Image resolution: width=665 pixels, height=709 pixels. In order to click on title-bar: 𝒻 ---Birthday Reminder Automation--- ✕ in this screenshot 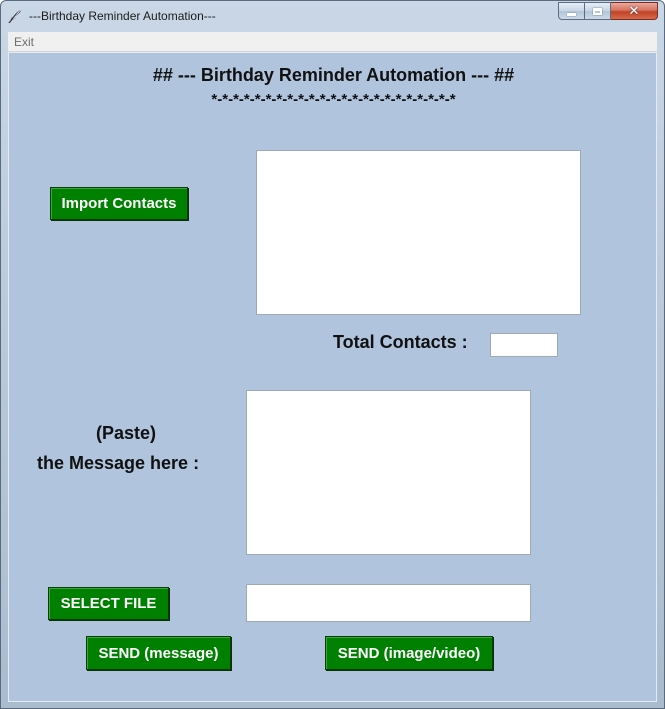, I will do `click(332, 16)`.